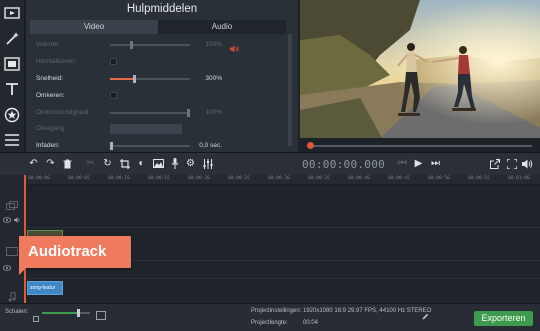  What do you see at coordinates (311, 323) in the screenshot?
I see `project-length-value: 00:04` at bounding box center [311, 323].